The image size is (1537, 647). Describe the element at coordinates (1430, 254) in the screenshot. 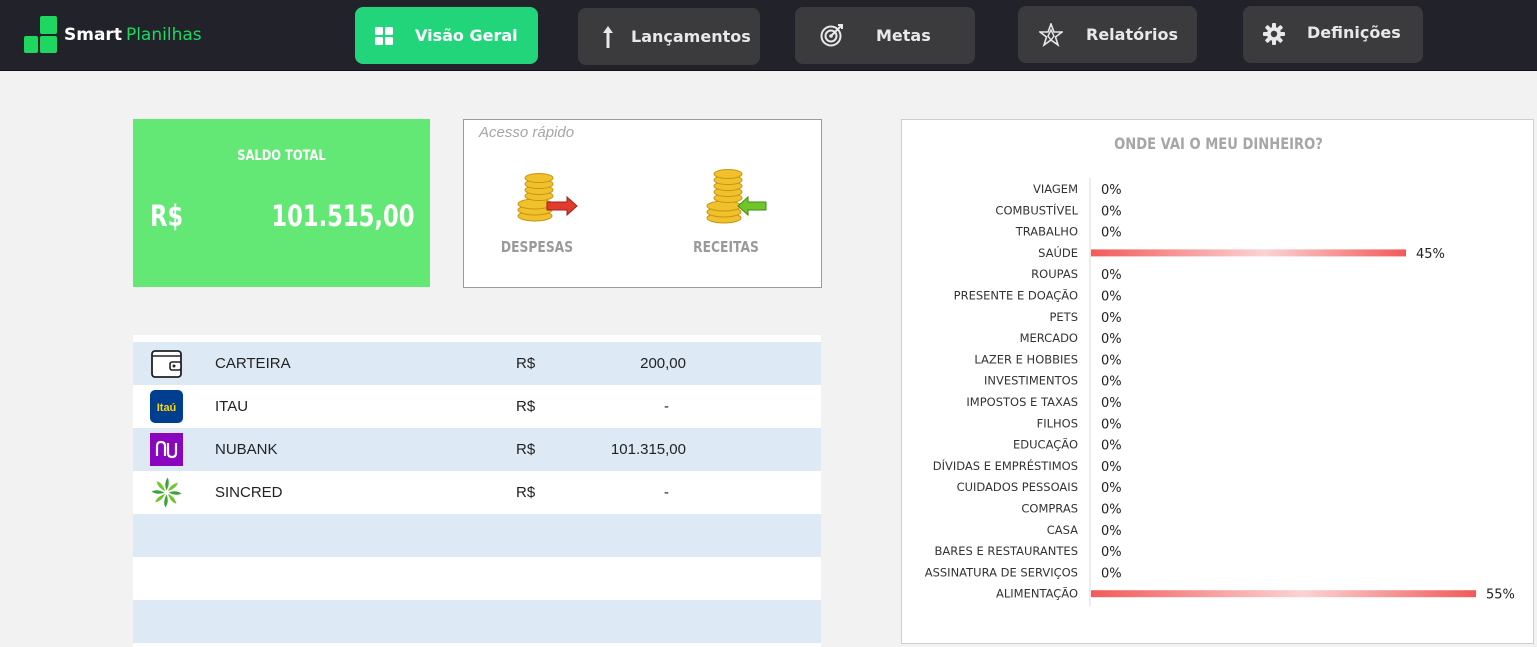

I see `value-label: 45%` at that location.